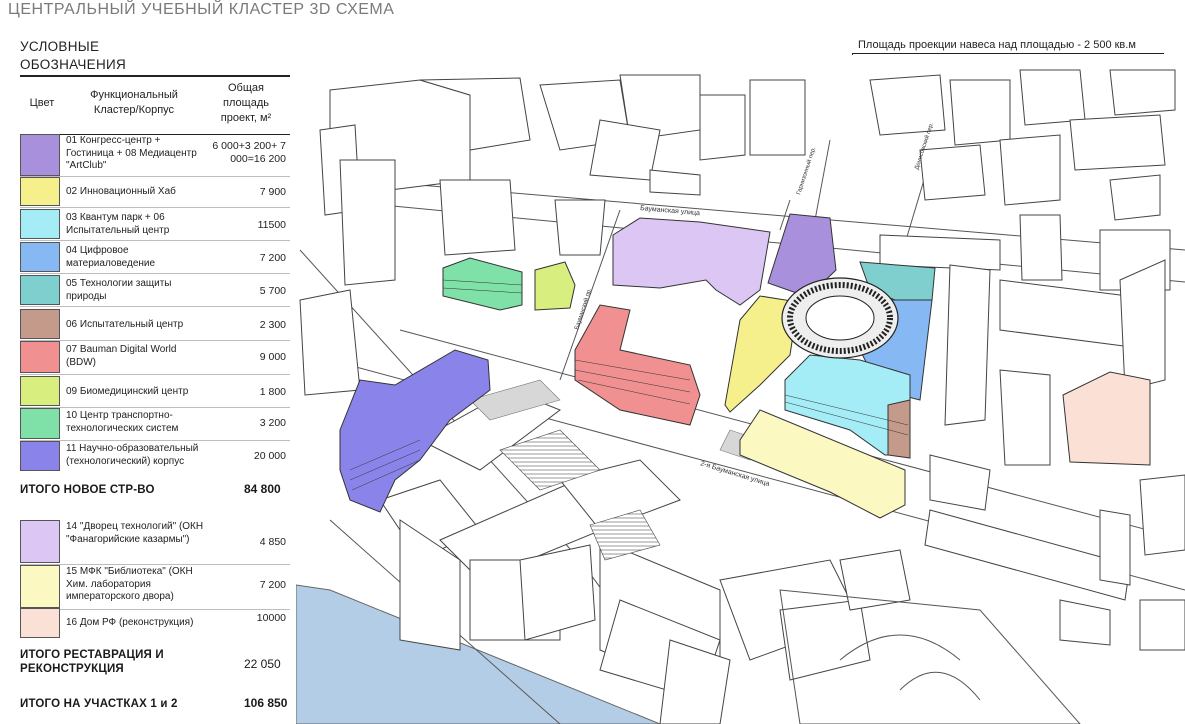  Describe the element at coordinates (201, 9) in the screenshot. I see `page-title: ЦЕНТРАЛЬНЫЙ УЧЕБНЫЙ КЛАСТЕР 3D СХЕМА` at that location.